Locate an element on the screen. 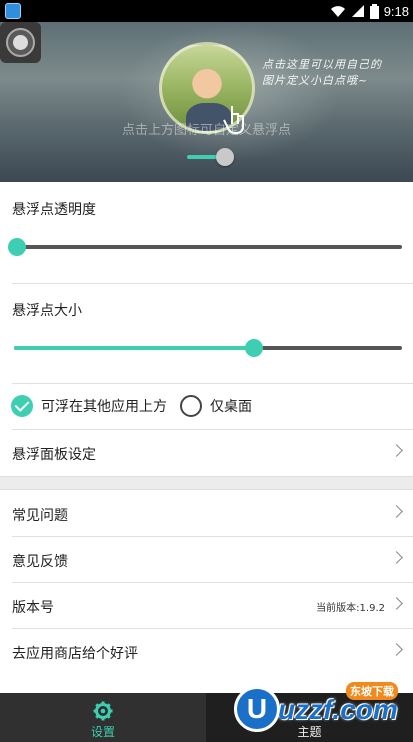 This screenshot has height=742, width=413. version-row: 版本号 当前版本:1.9.2 is located at coordinates (206, 606).